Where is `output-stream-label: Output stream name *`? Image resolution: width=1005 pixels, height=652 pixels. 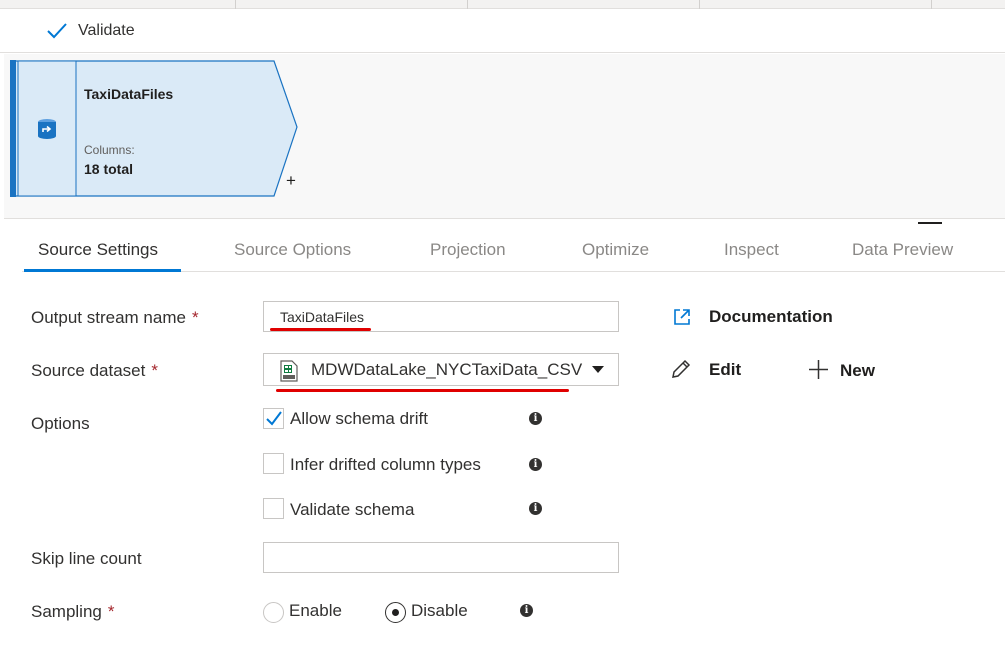
output-stream-label: Output stream name * is located at coordinates (115, 318).